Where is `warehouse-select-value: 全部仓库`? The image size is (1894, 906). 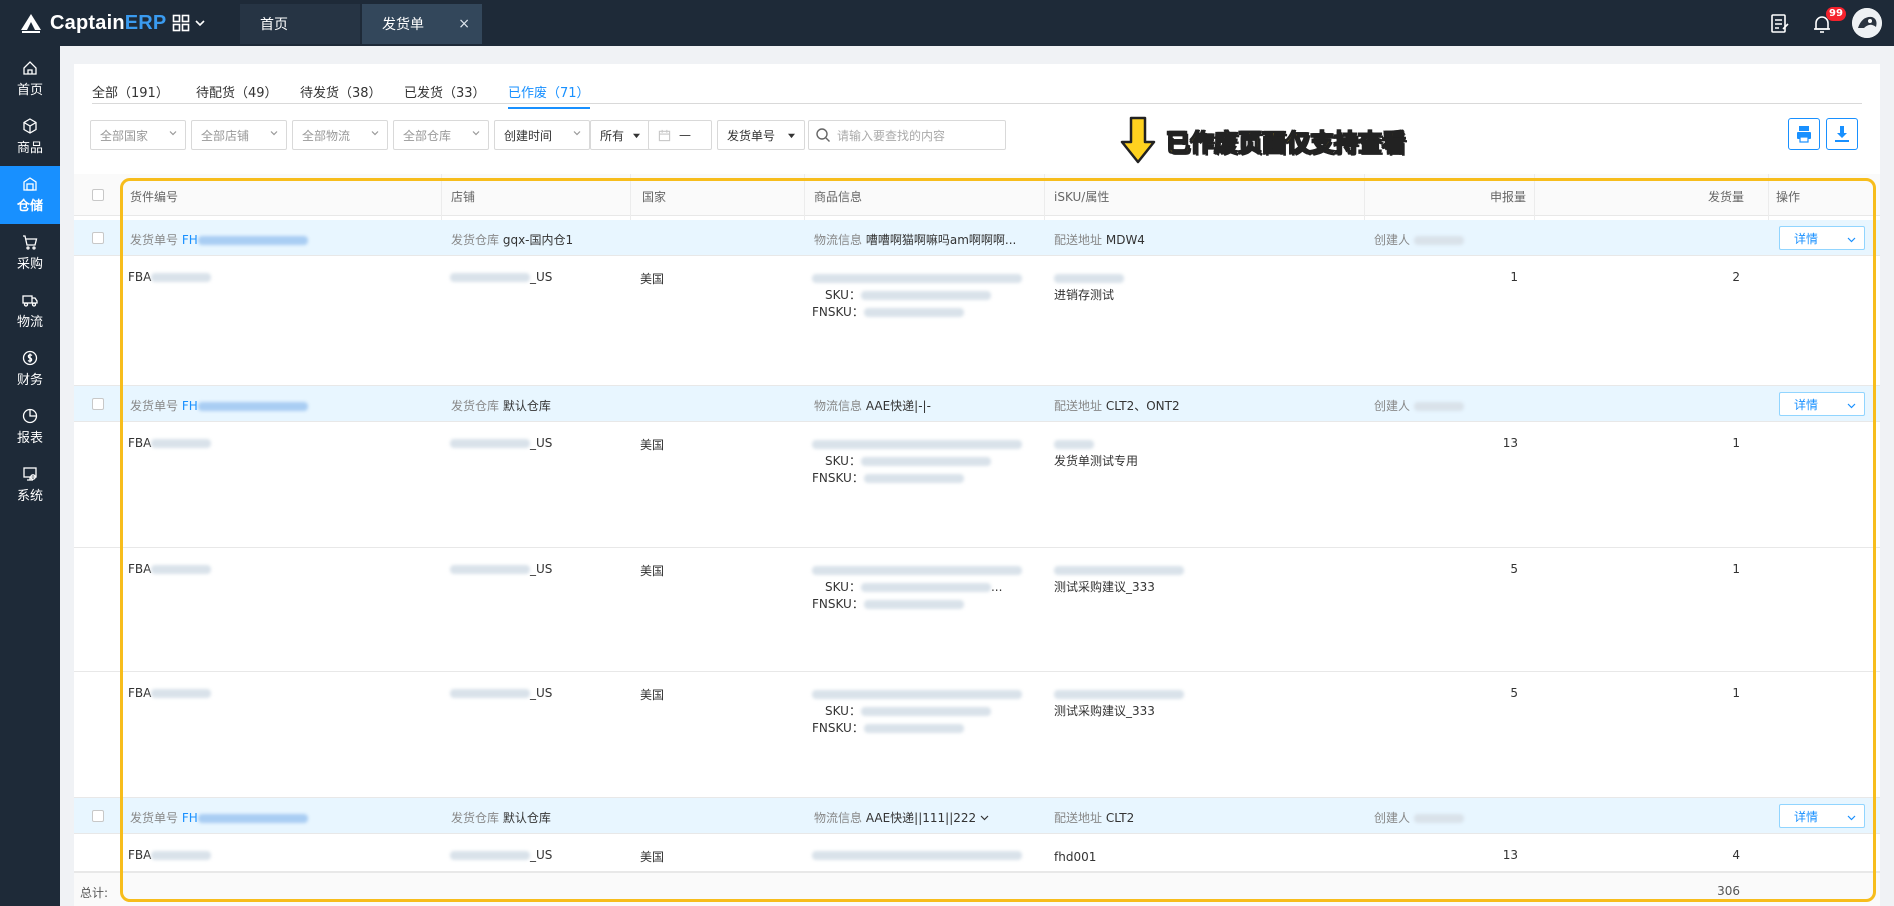
warehouse-select-value: 全部仓库 is located at coordinates (427, 135).